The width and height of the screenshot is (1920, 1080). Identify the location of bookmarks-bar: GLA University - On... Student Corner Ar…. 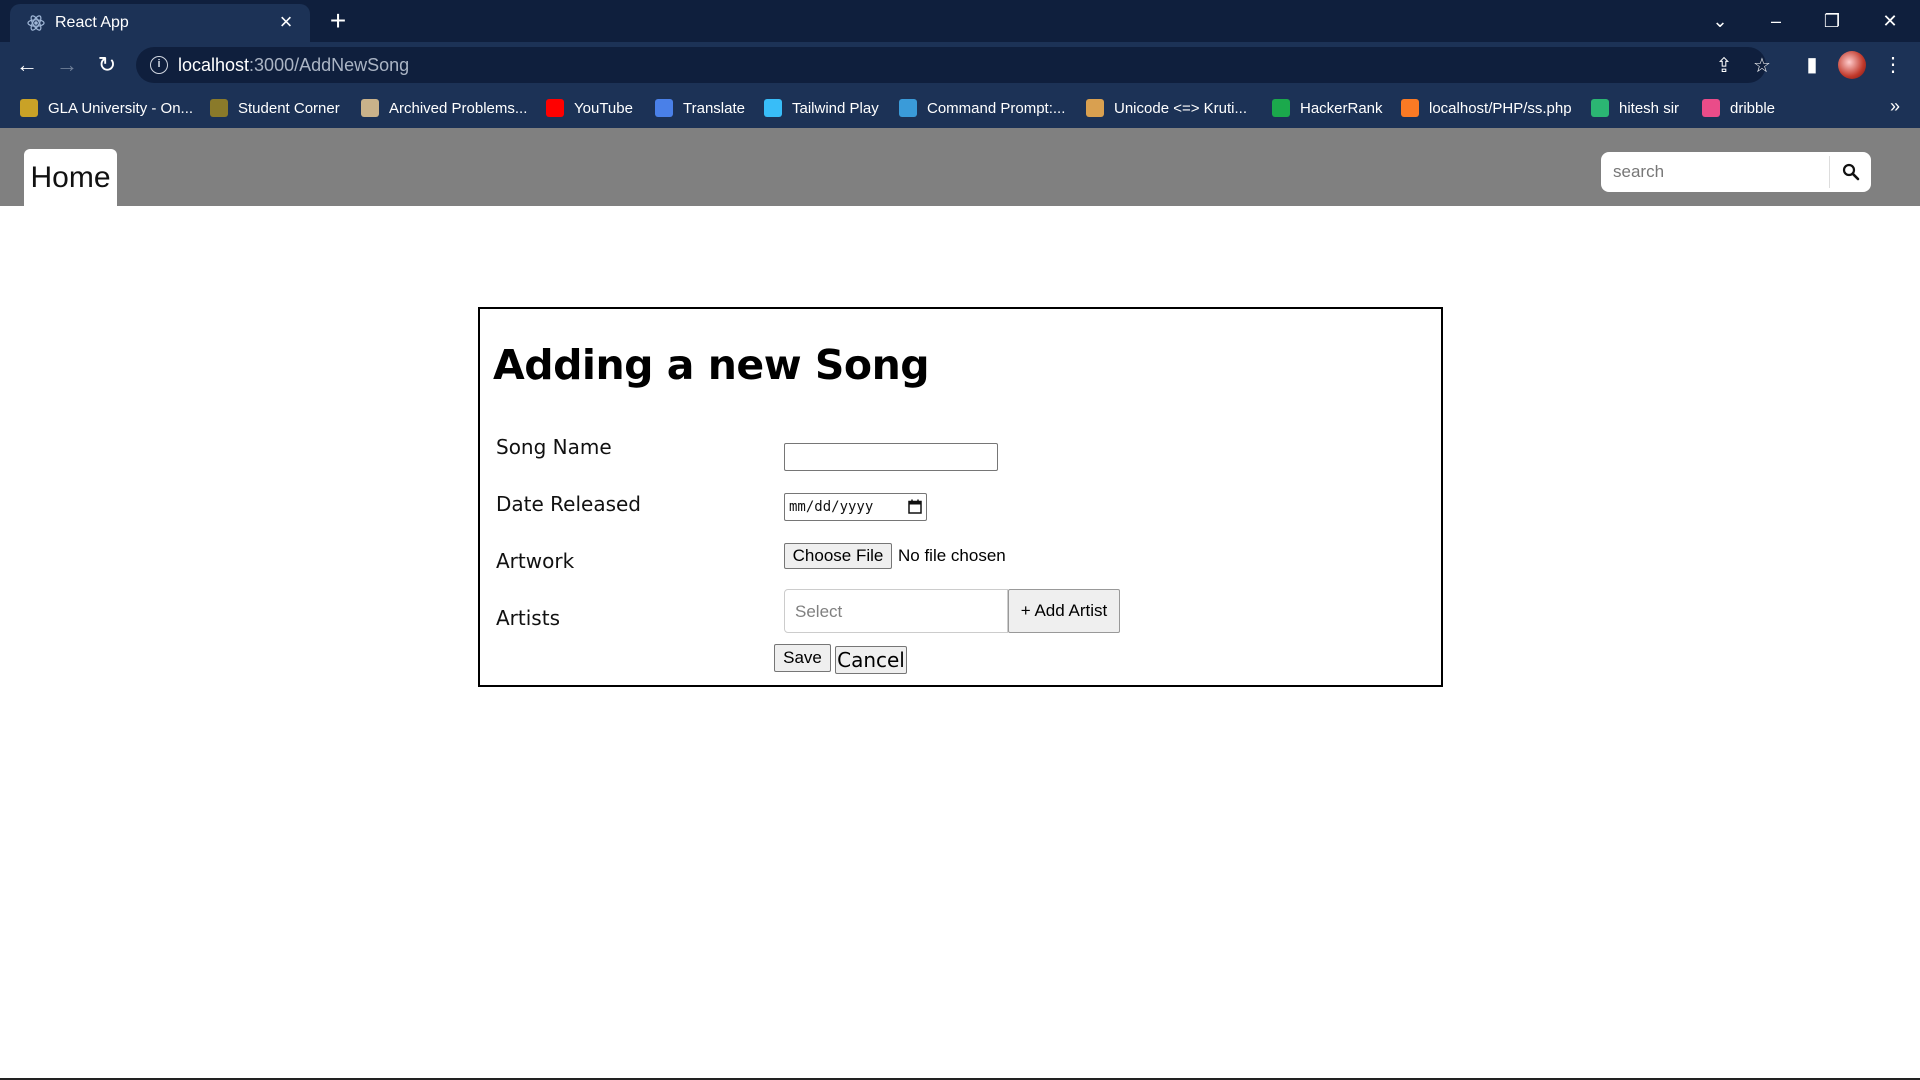
(960, 108).